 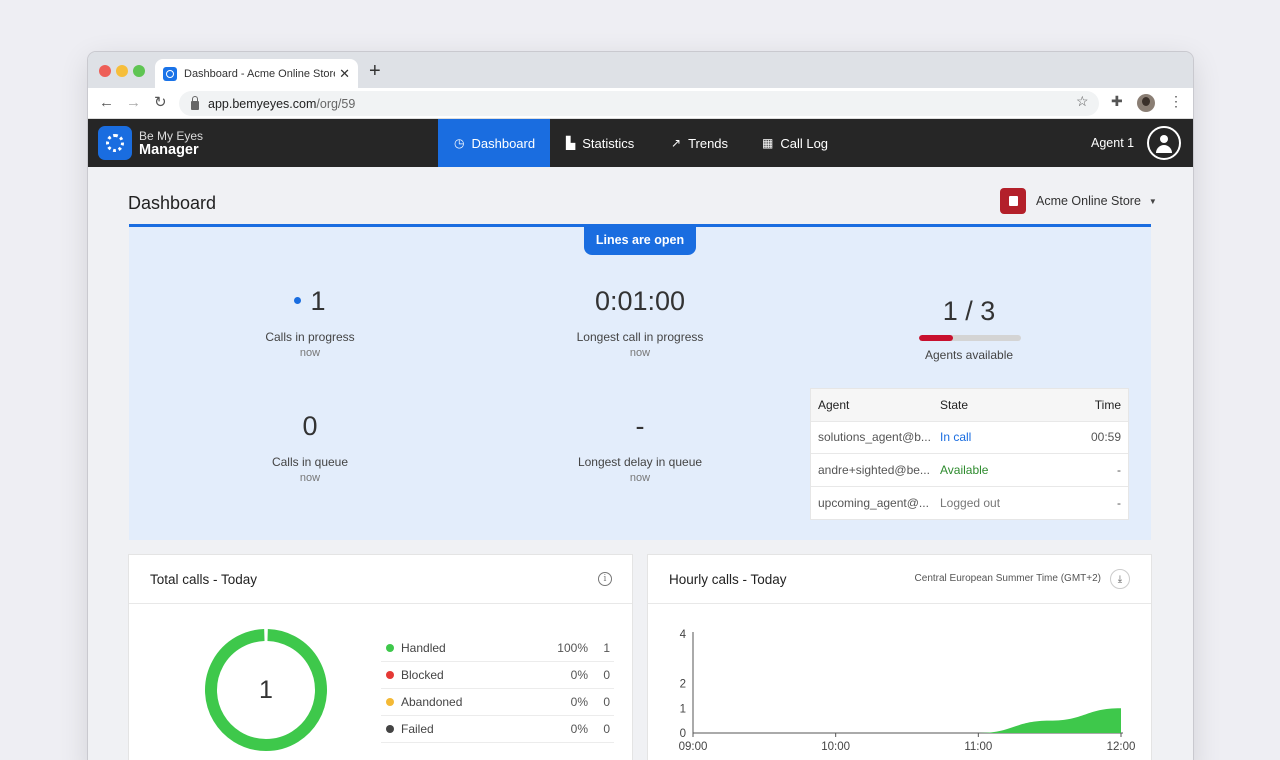 I want to click on org-name: Acme Online Store, so click(x=1088, y=201).